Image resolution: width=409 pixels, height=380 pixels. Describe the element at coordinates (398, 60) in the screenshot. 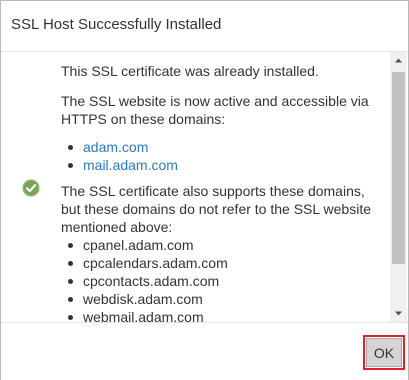

I see `scroll-up-arrow-icon` at that location.